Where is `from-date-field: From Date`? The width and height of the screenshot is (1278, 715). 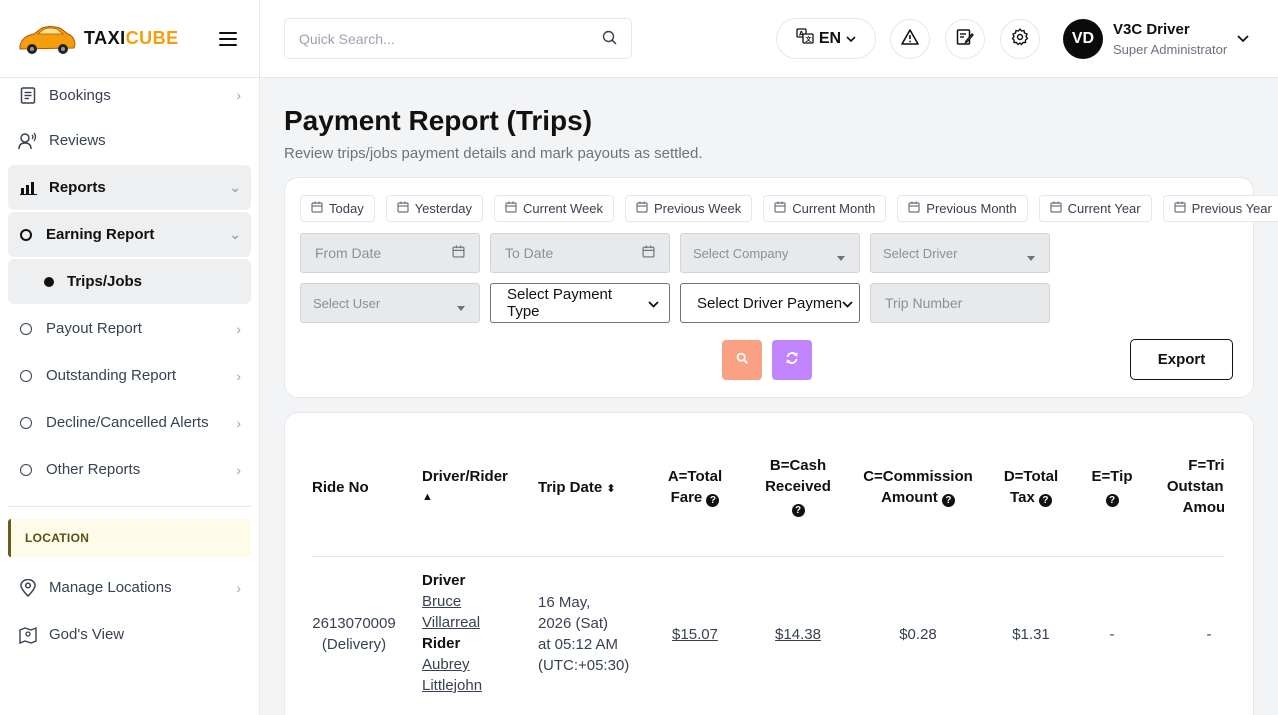
from-date-field: From Date is located at coordinates (390, 253).